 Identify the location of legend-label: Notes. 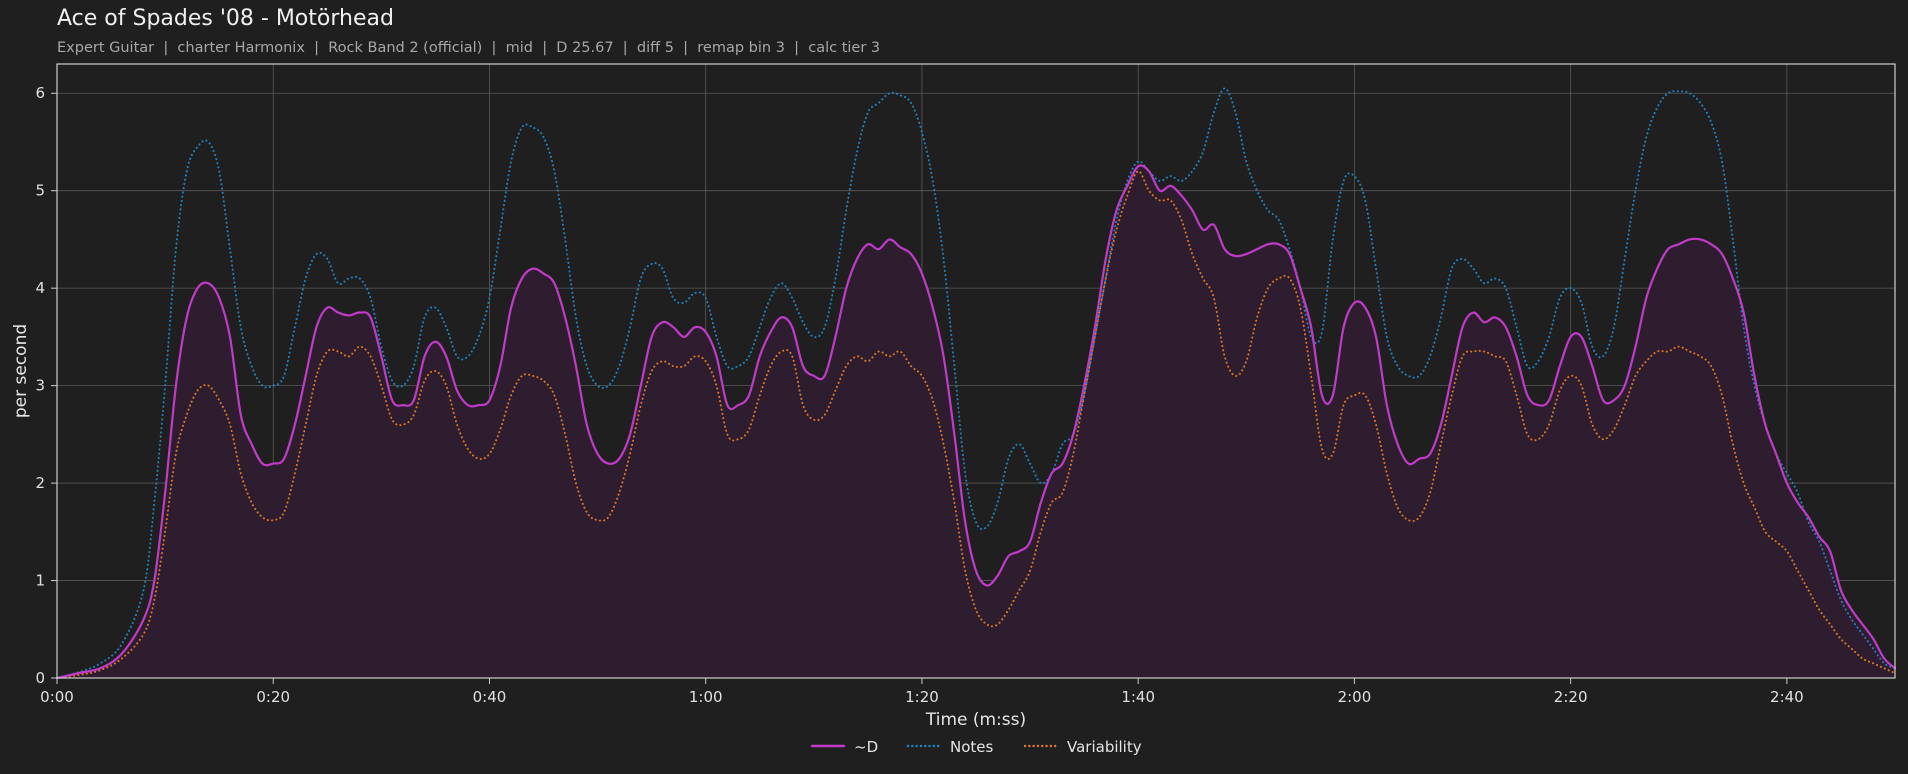
(972, 747).